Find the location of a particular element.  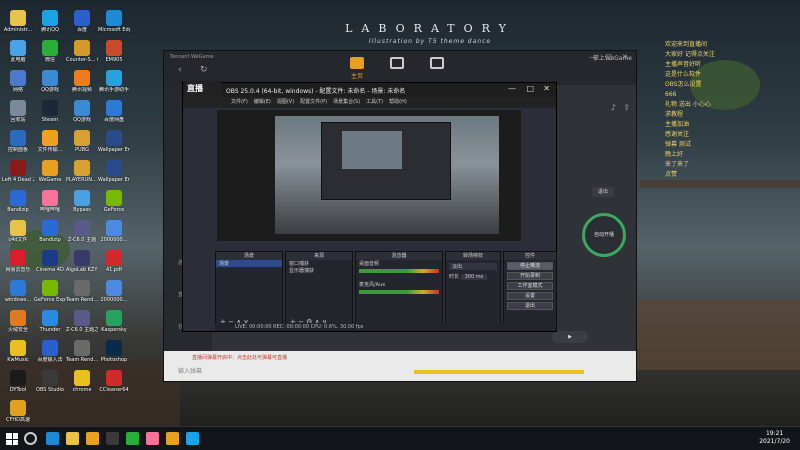

desktop-icon: 百度网盘 is located at coordinates (114, 117).